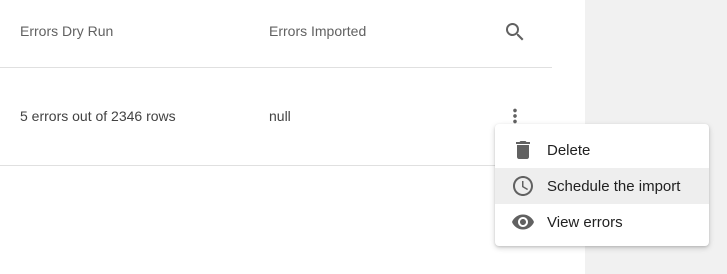  Describe the element at coordinates (515, 32) in the screenshot. I see `search-icon` at that location.